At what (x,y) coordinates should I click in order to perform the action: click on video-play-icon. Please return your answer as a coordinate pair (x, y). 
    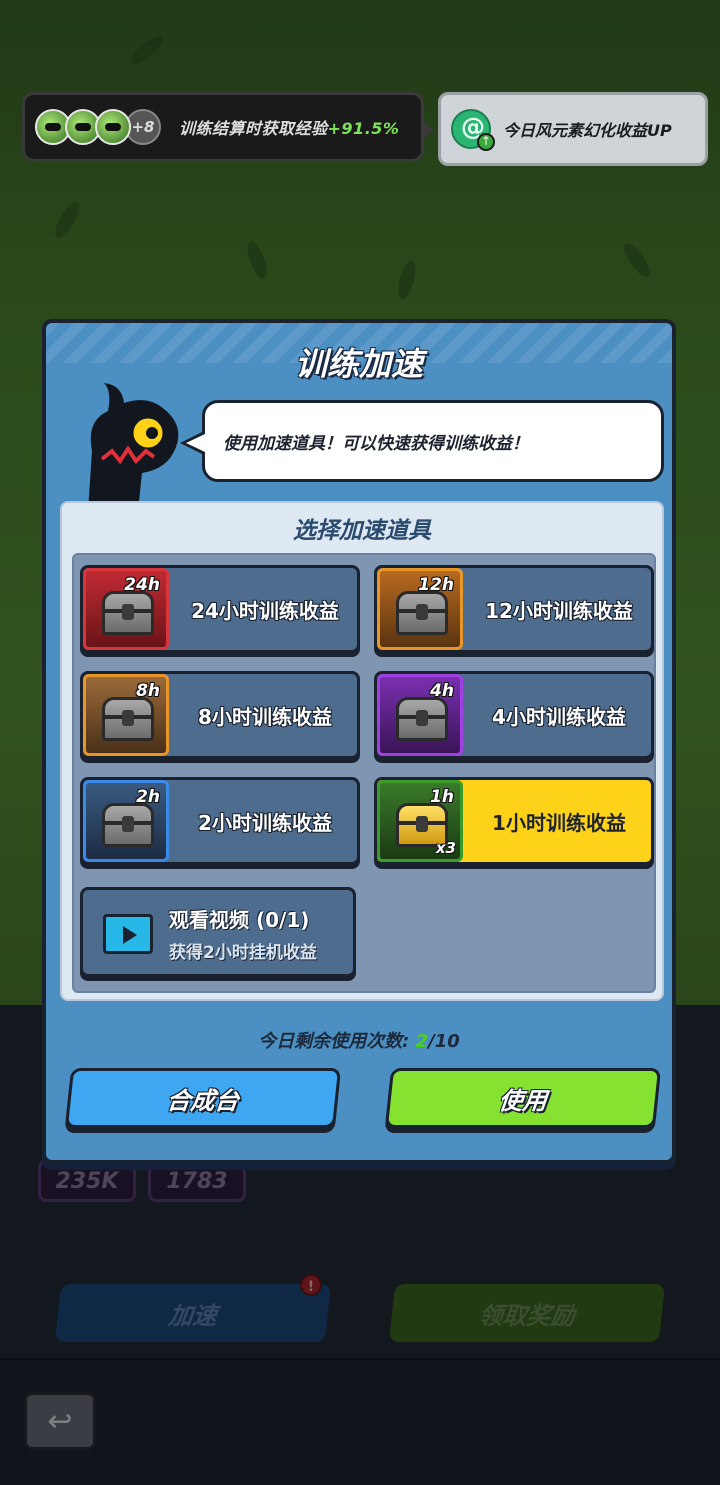
    Looking at the image, I should click on (128, 934).